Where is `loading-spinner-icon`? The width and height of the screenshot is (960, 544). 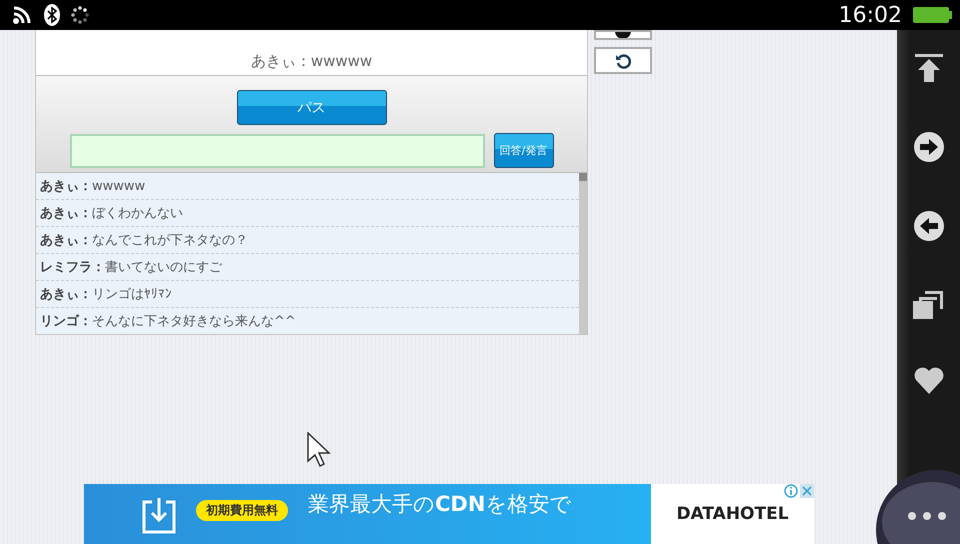
loading-spinner-icon is located at coordinates (80, 15).